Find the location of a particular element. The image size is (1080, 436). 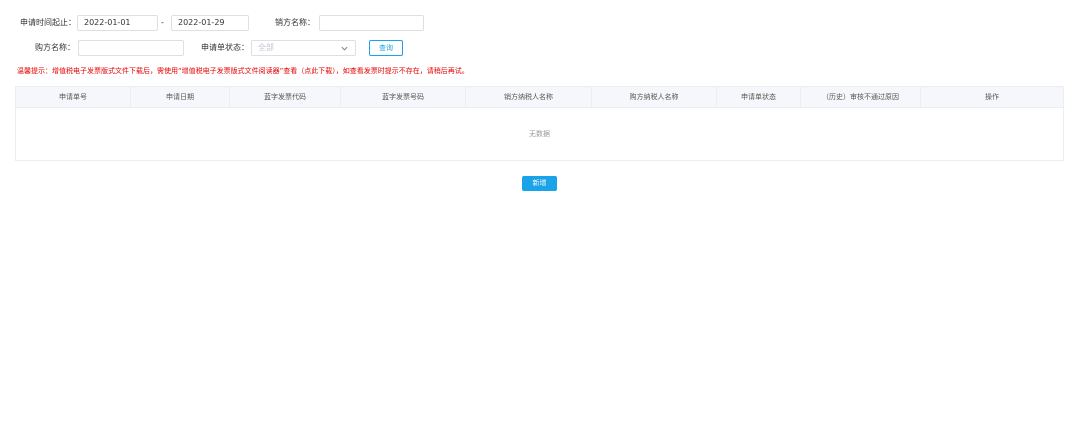

column-header: 申请单状态 is located at coordinates (759, 97).